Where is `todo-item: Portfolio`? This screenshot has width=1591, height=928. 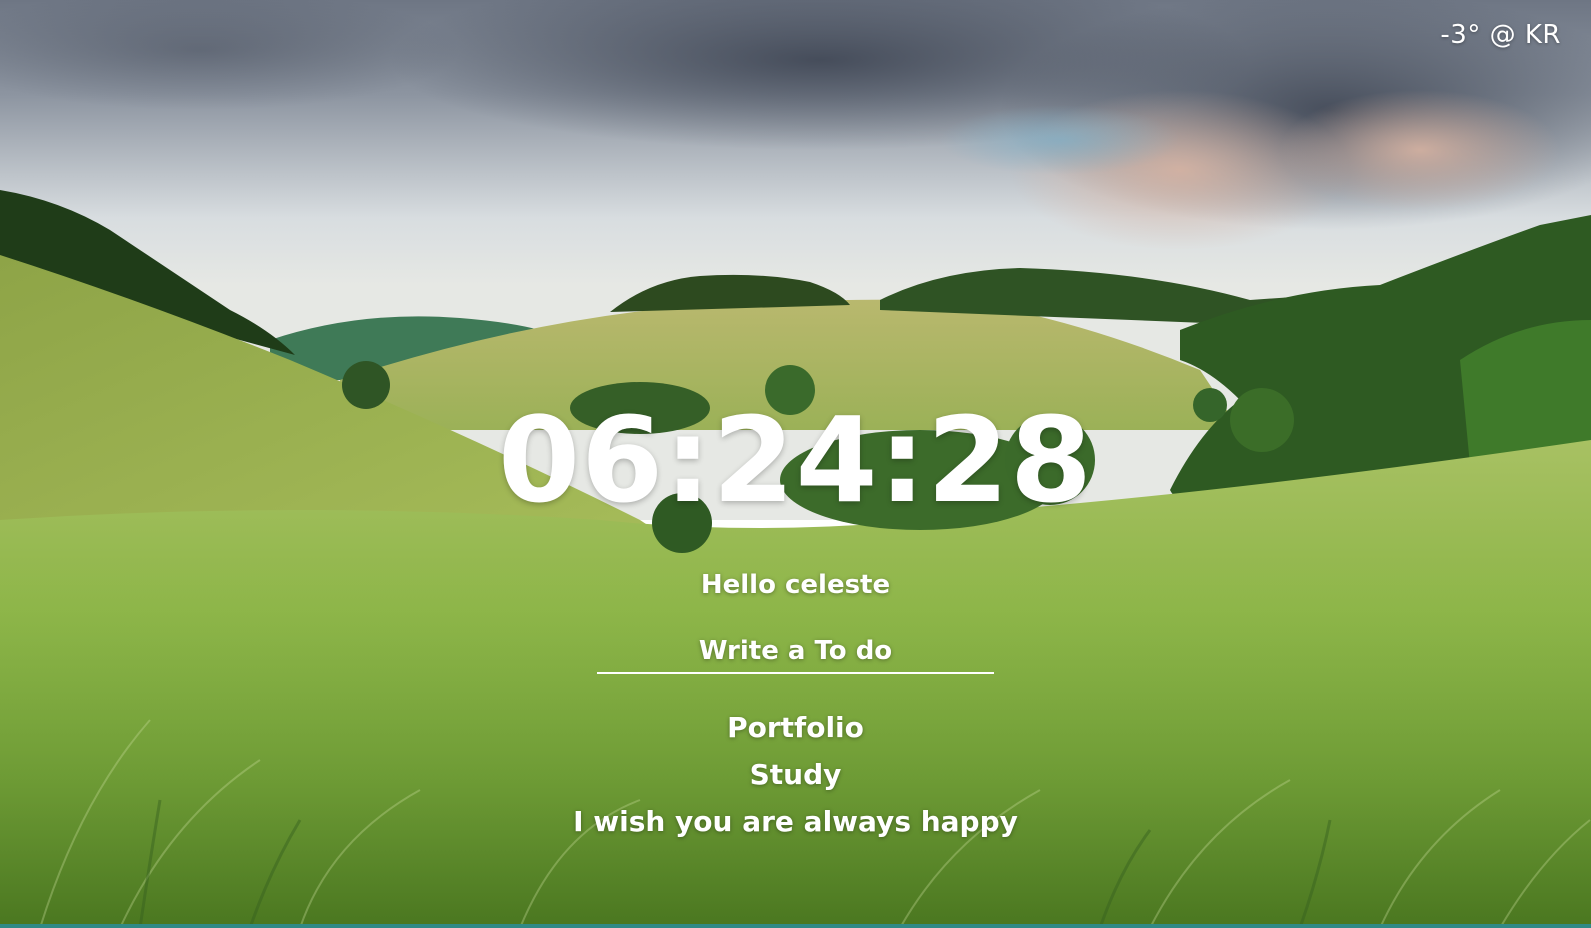
todo-item: Portfolio is located at coordinates (795, 727).